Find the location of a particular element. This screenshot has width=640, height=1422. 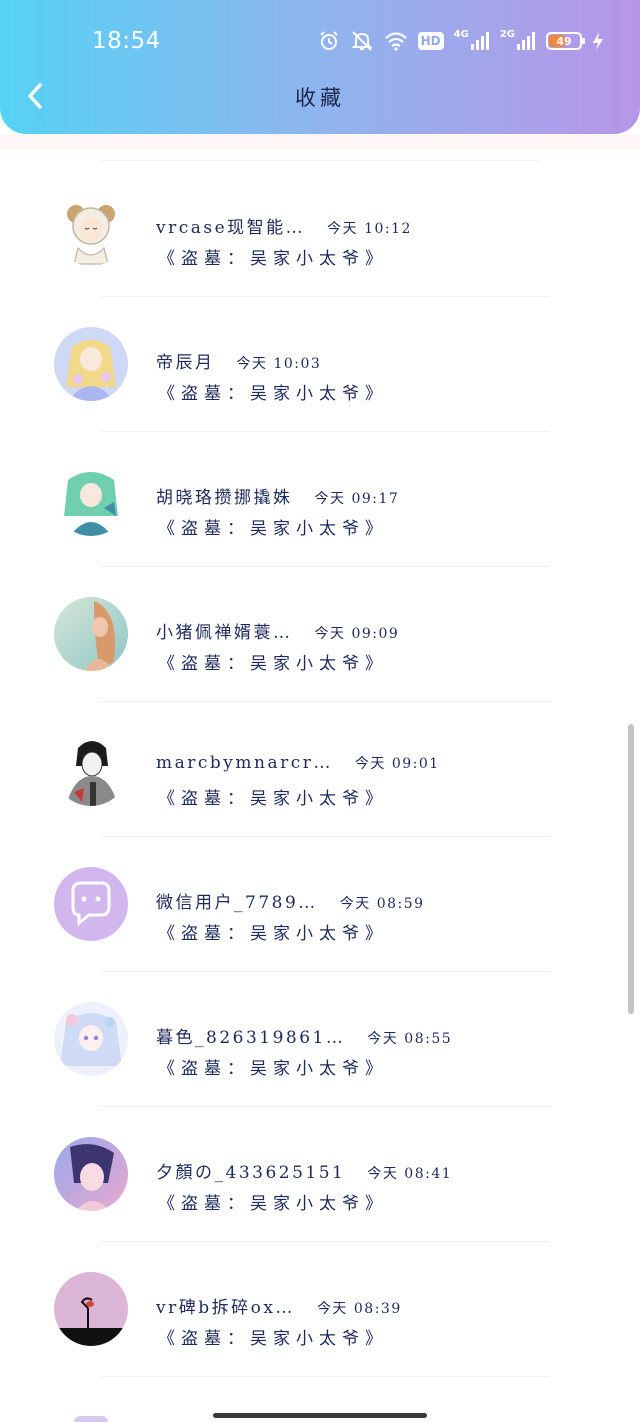

wifi-icon is located at coordinates (396, 41).